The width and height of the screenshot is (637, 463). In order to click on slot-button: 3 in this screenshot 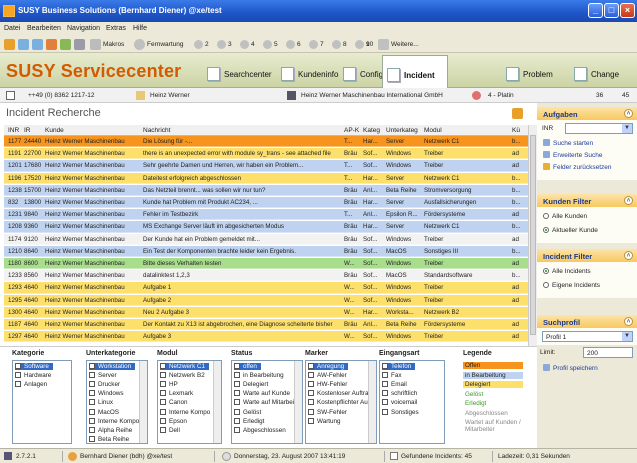, I will do `click(230, 44)`.